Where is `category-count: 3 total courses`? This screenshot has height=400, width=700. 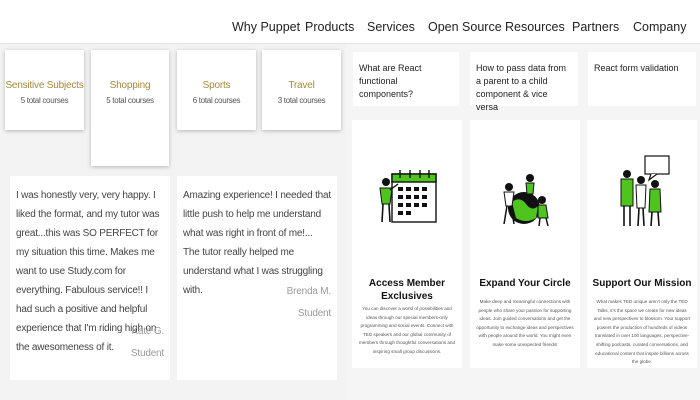 category-count: 3 total courses is located at coordinates (301, 100).